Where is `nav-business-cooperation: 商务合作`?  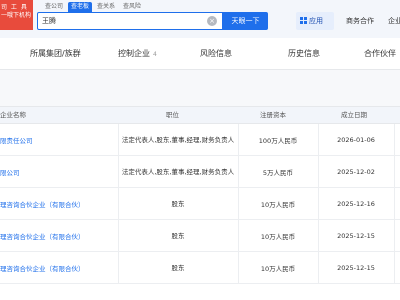 nav-business-cooperation: 商务合作 is located at coordinates (360, 21).